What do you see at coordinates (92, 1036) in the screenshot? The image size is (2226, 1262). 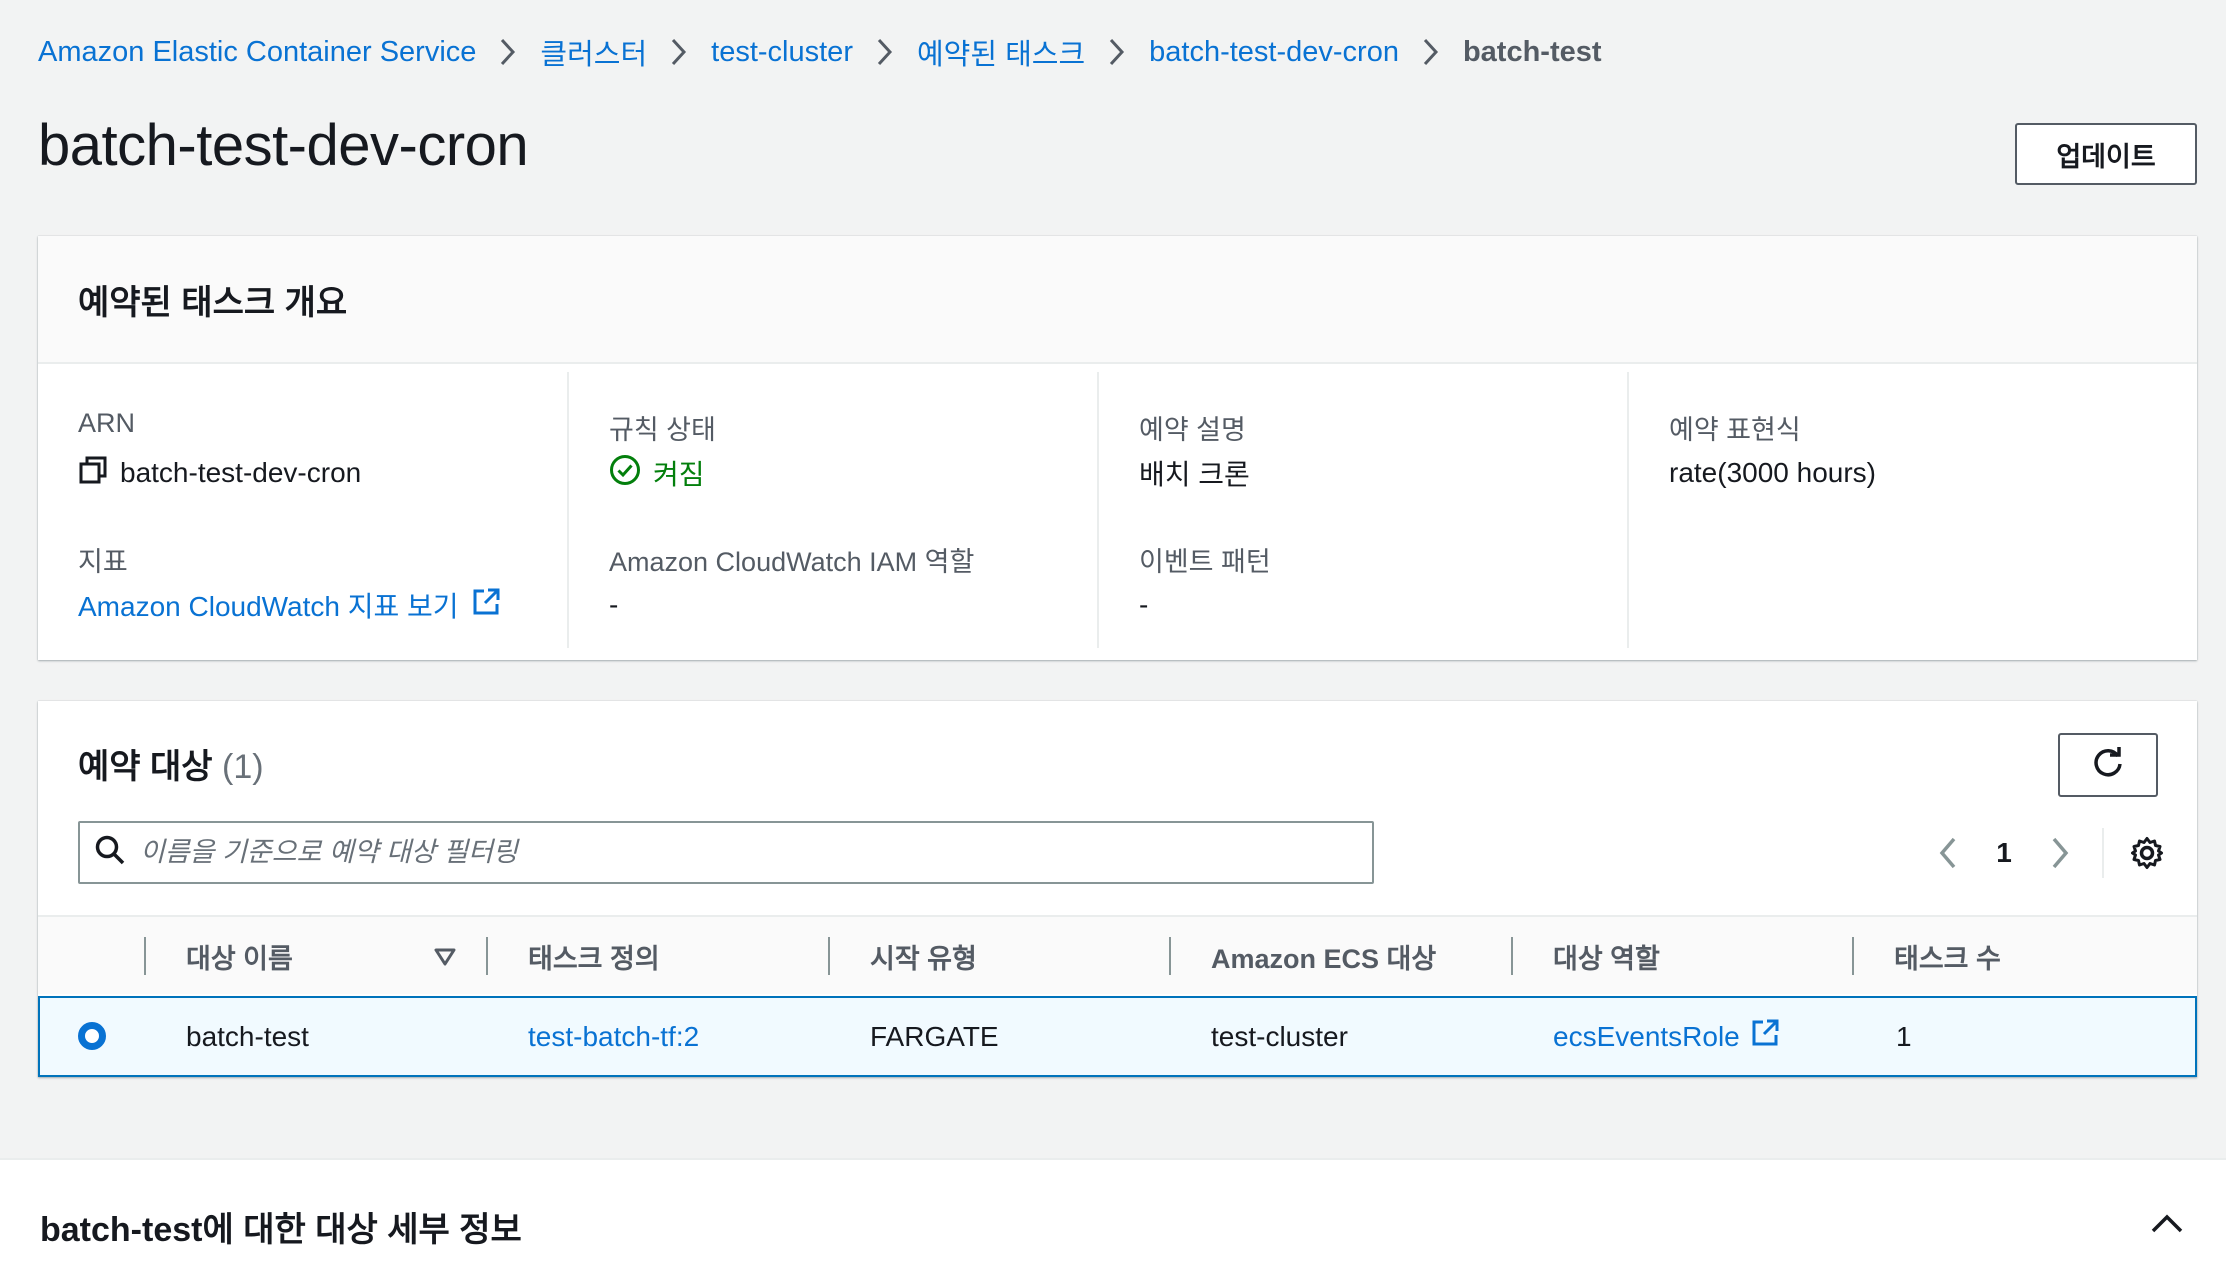 I see `row-radio-button` at bounding box center [92, 1036].